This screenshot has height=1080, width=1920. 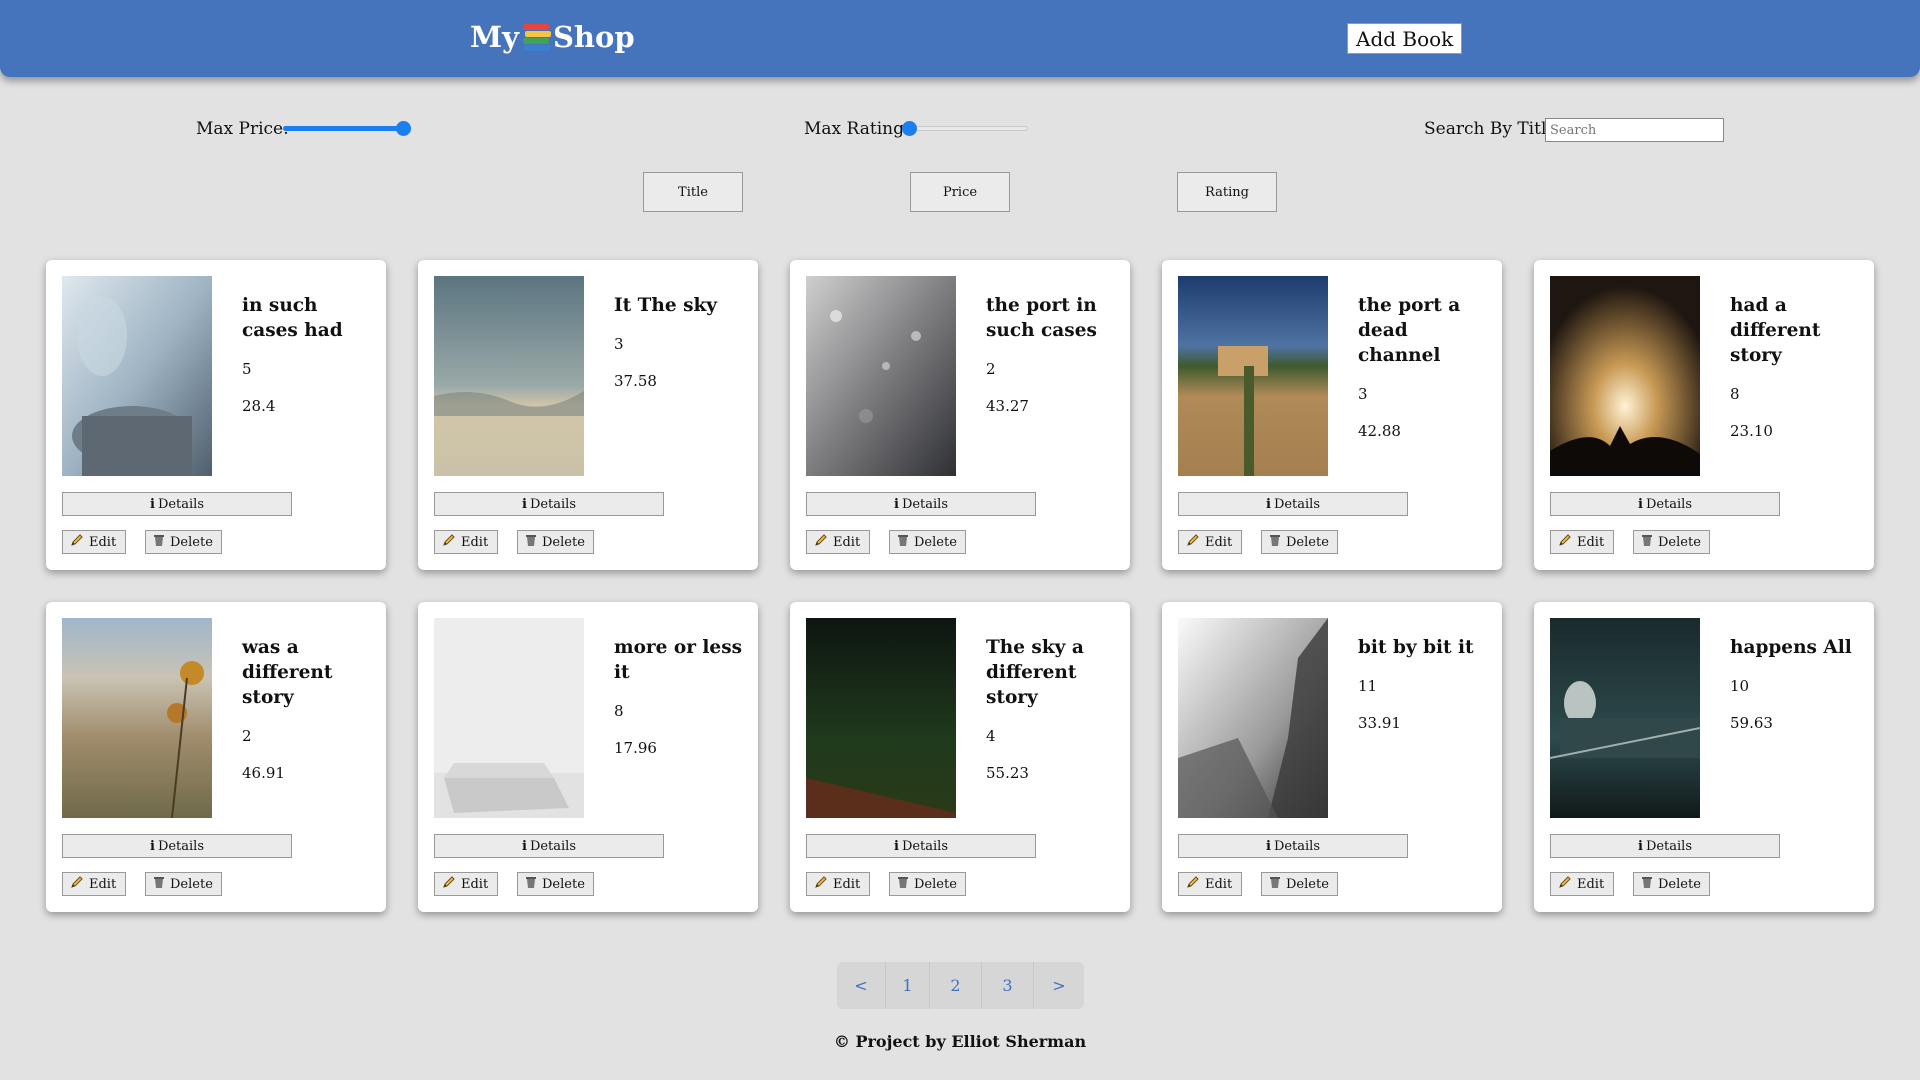 I want to click on book-info: The sky a different story 4 55.23, so click(x=1053, y=709).